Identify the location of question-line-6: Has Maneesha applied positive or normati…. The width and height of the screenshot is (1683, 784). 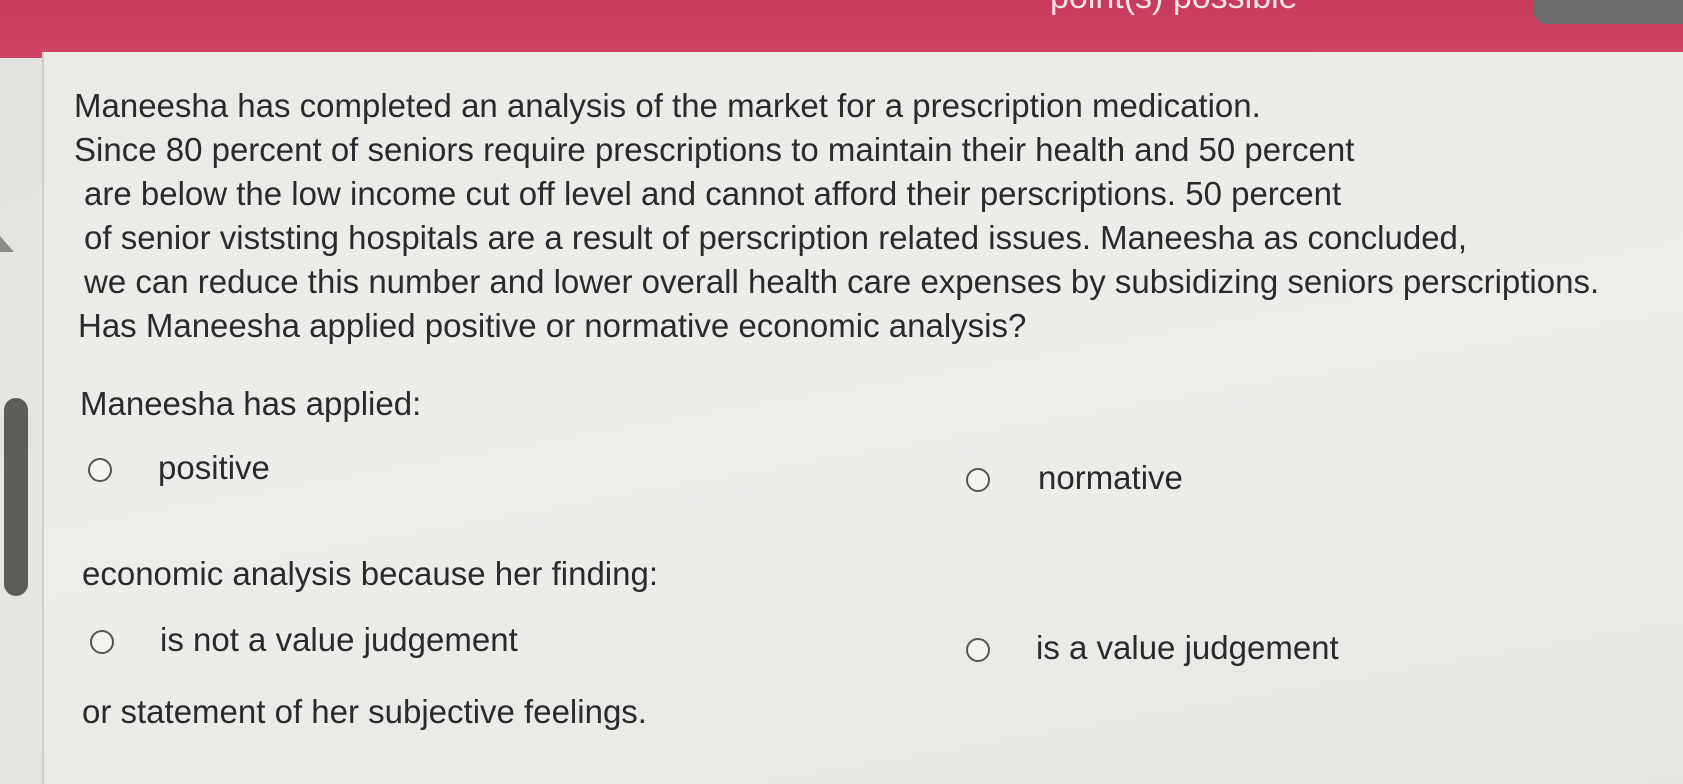
(552, 325).